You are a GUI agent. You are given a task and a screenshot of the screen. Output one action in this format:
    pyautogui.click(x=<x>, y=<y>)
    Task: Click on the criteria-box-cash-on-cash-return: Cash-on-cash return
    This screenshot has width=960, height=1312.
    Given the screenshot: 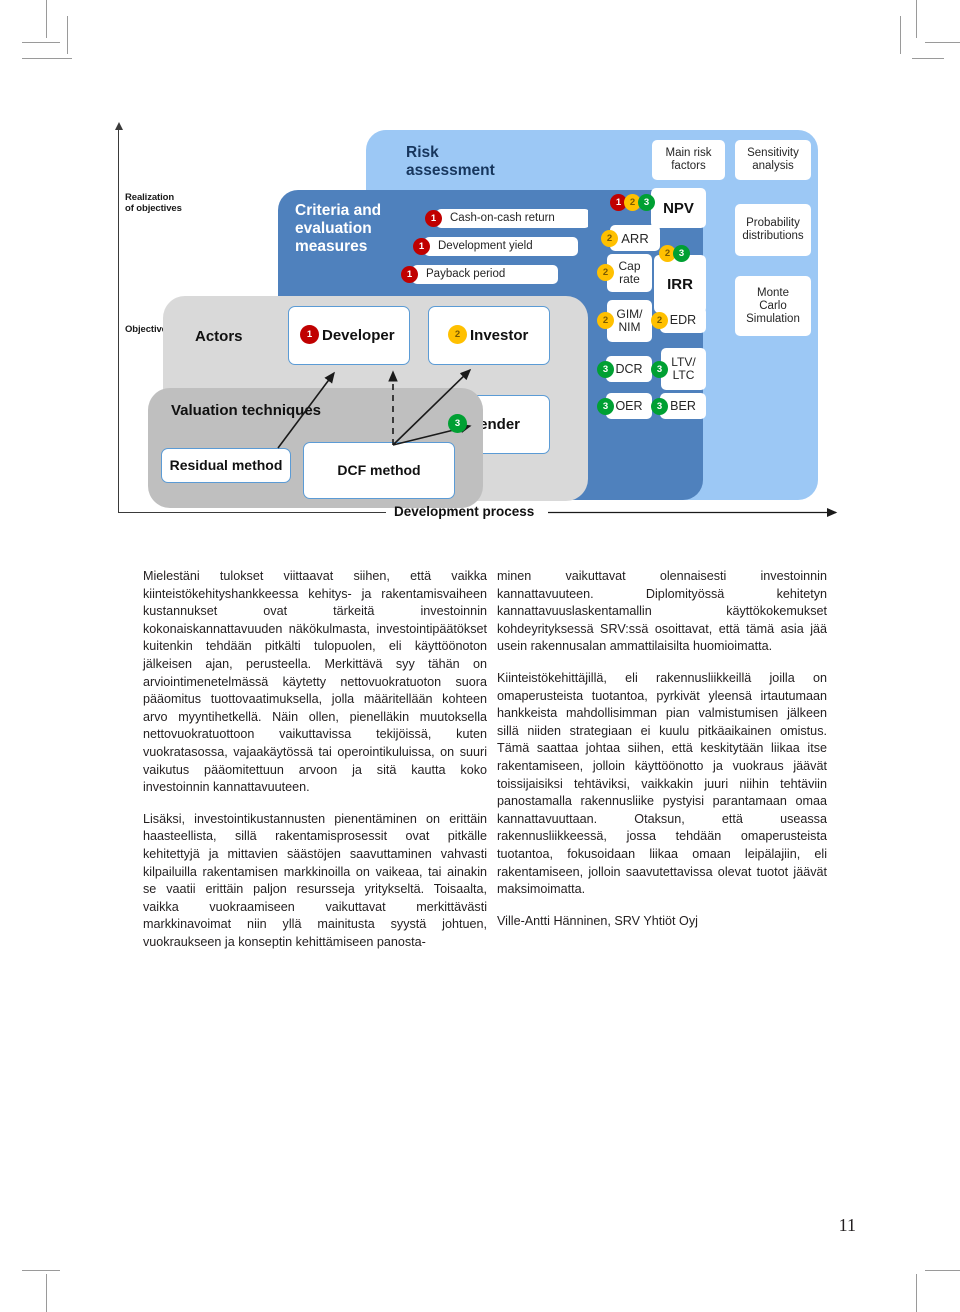 What is the action you would take?
    pyautogui.click(x=513, y=218)
    